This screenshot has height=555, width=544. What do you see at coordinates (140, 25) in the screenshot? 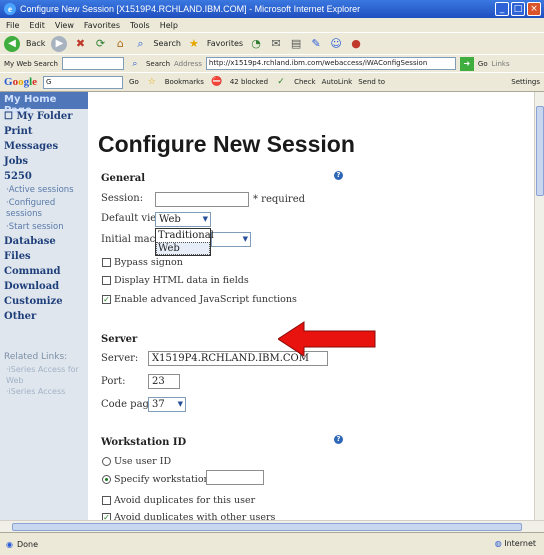
I see `menu-tools: Tools` at bounding box center [140, 25].